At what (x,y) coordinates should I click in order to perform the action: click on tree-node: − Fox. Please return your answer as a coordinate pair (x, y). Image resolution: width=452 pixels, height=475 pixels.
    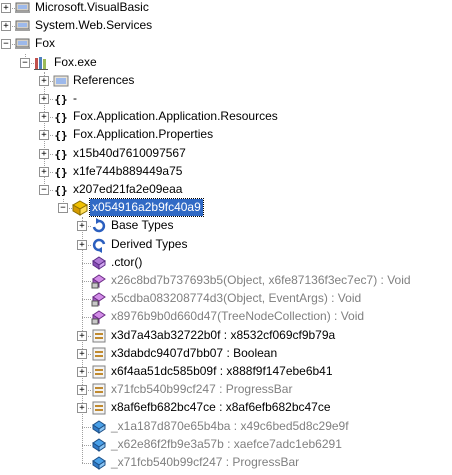
    Looking at the image, I should click on (226, 44).